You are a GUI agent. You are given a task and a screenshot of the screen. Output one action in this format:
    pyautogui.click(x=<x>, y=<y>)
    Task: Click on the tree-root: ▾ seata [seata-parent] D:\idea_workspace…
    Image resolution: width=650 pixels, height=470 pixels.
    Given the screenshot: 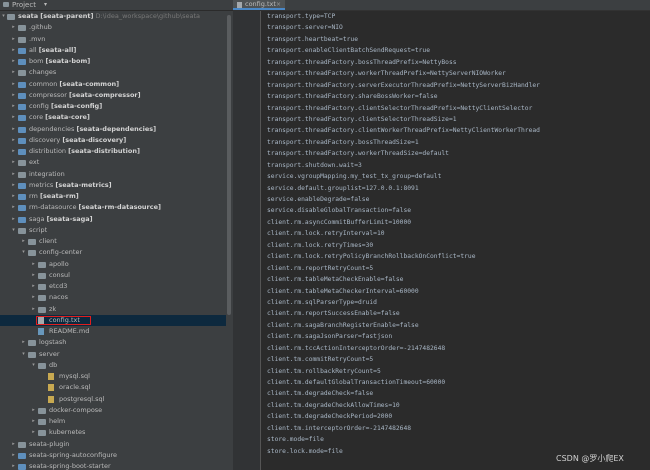 What is the action you would take?
    pyautogui.click(x=113, y=16)
    